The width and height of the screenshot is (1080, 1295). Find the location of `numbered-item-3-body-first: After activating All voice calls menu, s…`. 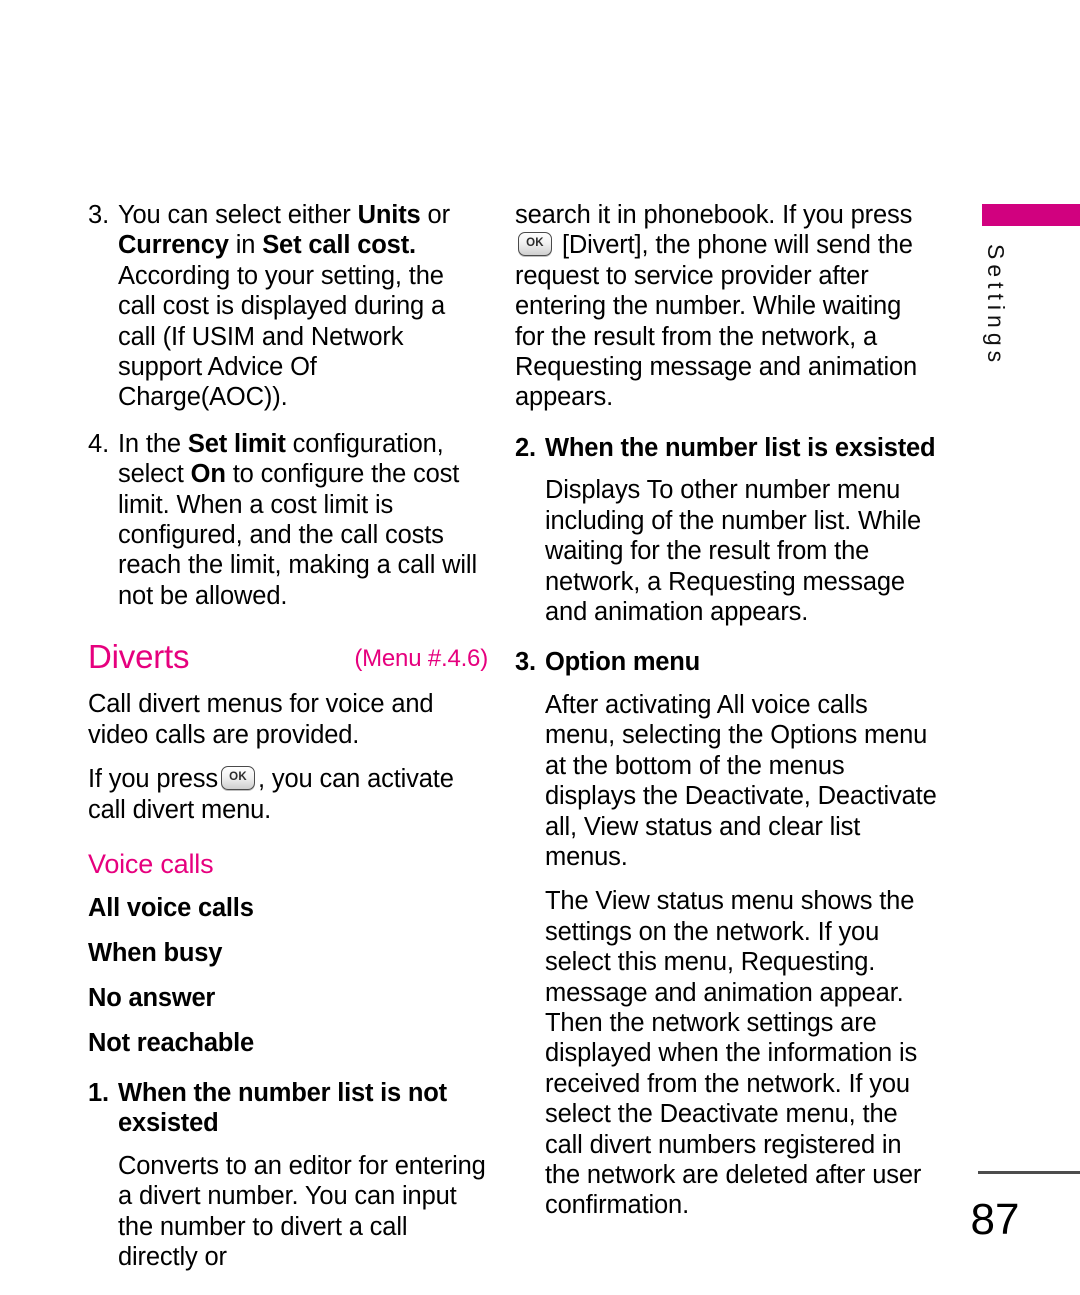

numbered-item-3-body-first: After activating All voice calls menu, s… is located at coordinates (741, 780).